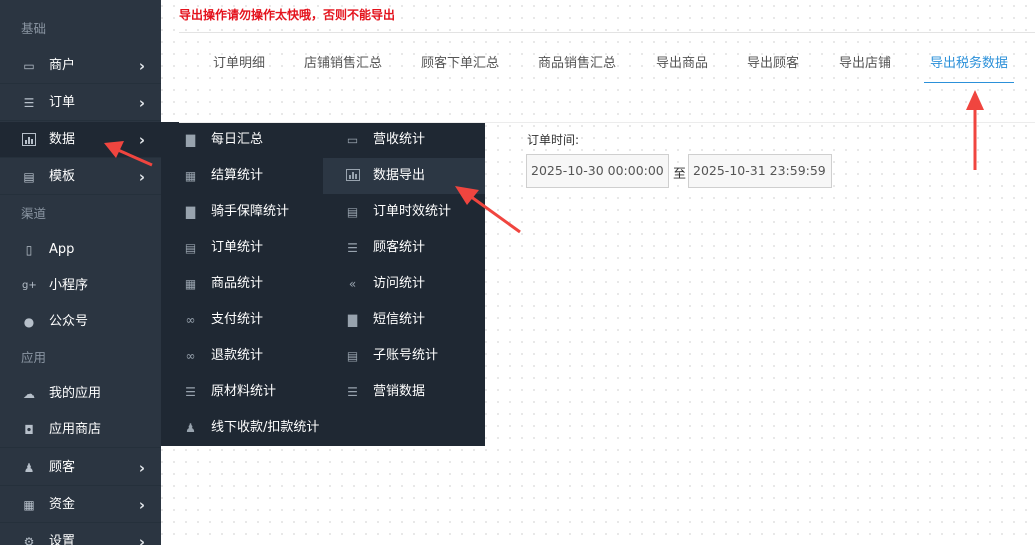  Describe the element at coordinates (404, 140) in the screenshot. I see `submenu-item-revenue-stats: ▭ 营收统计` at that location.